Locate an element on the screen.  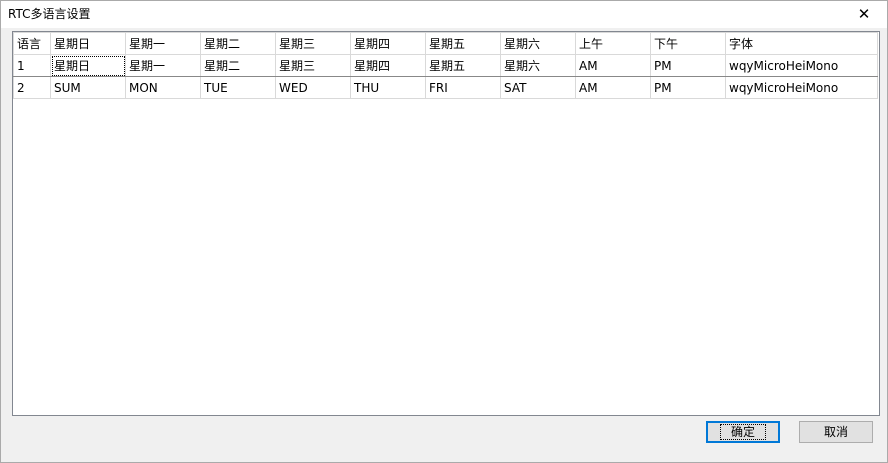
column-header-font: 字体 is located at coordinates (801, 43).